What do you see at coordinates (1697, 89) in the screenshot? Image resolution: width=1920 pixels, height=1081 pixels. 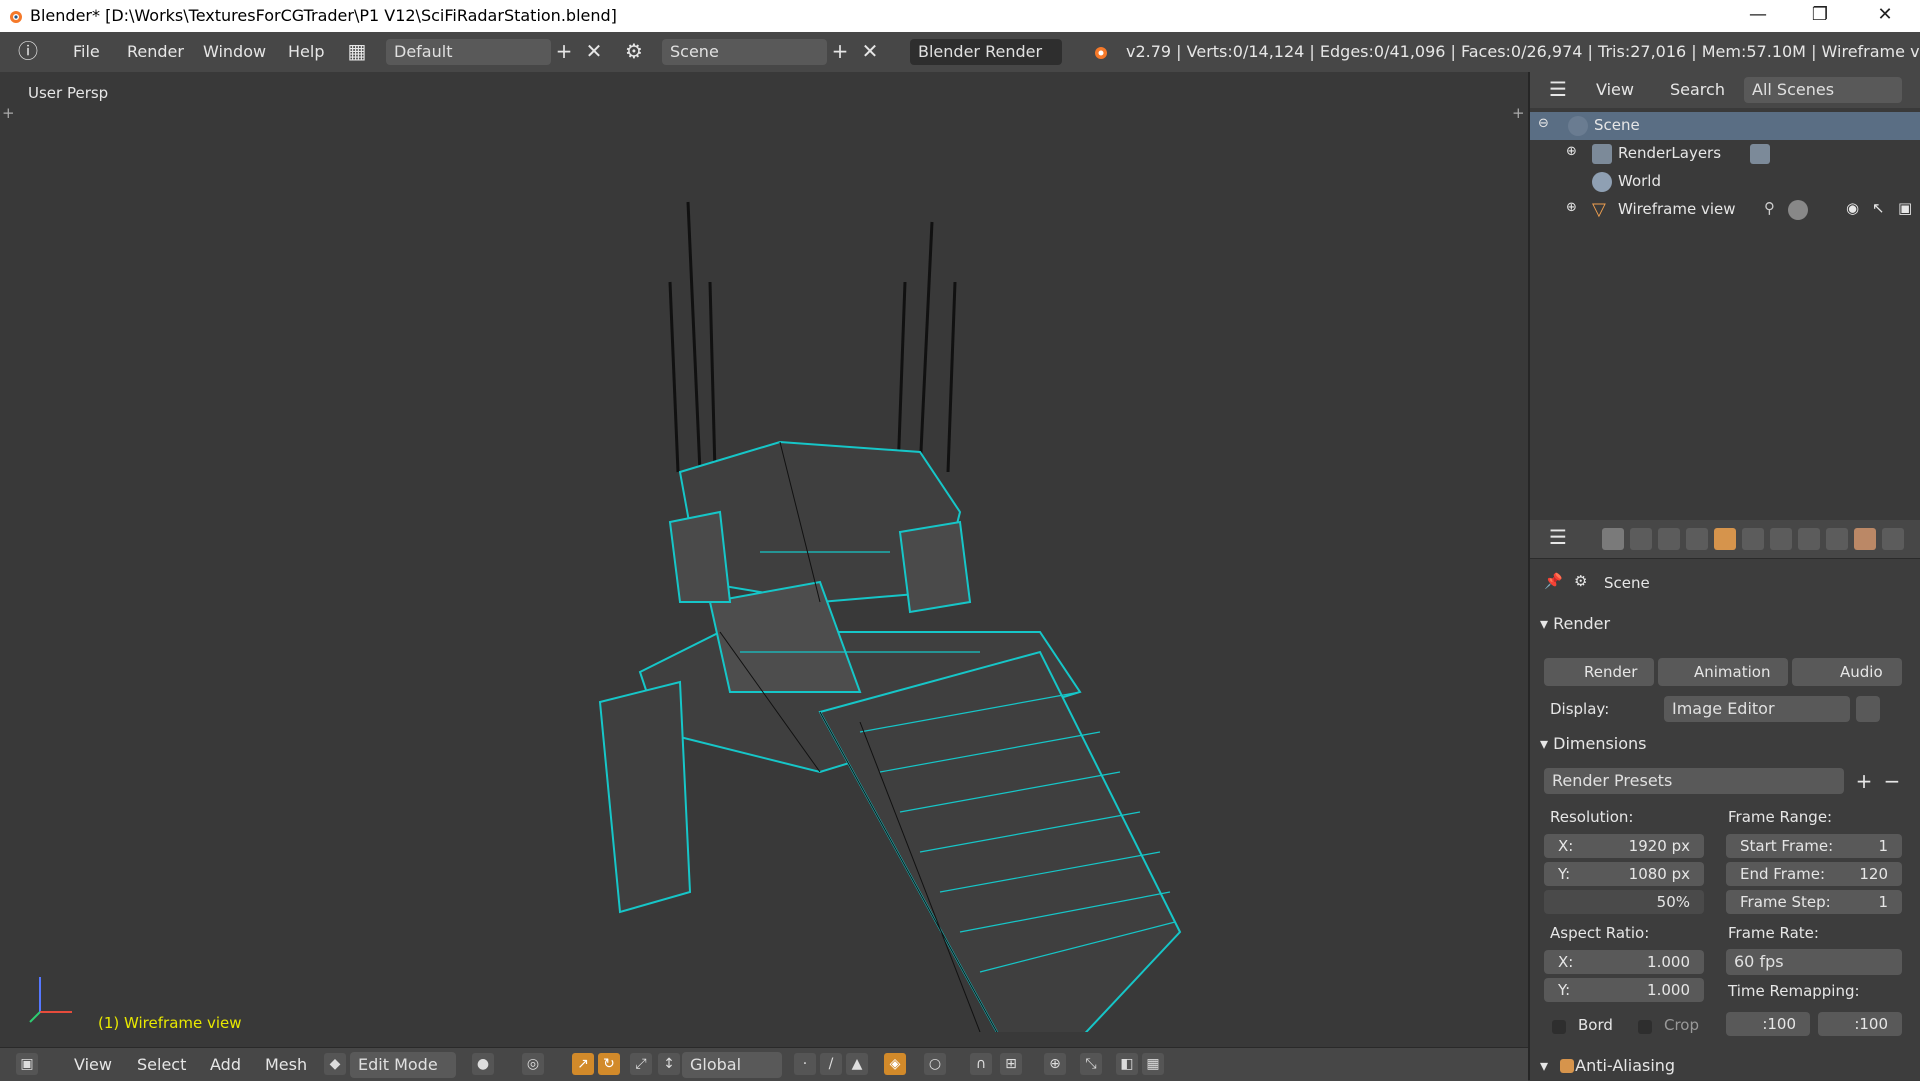 I see `outliner-menu-search: Search` at bounding box center [1697, 89].